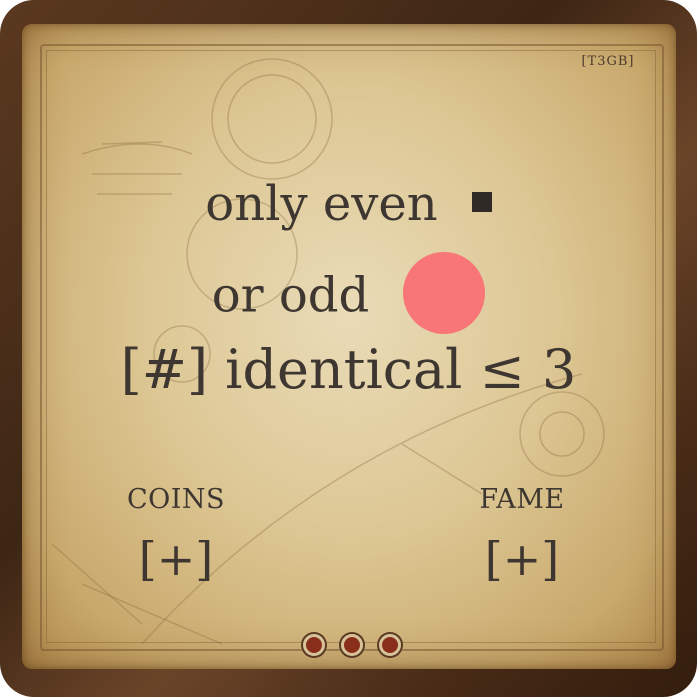 This screenshot has height=697, width=697. I want to click on condition-line-1: only even, so click(348, 204).